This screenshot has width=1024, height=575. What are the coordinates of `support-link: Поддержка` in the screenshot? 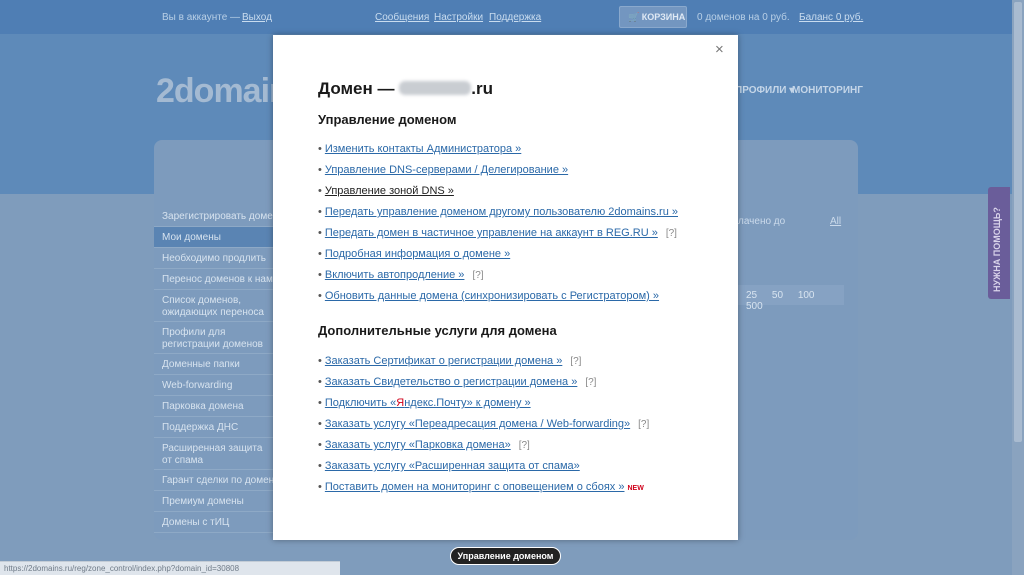 It's located at (515, 17).